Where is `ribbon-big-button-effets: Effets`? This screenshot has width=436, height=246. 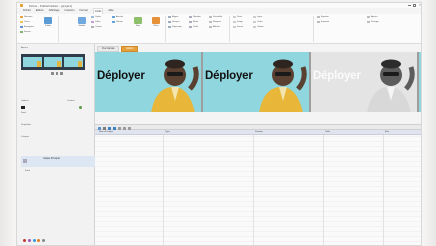
ribbon-big-button-effets: Effets is located at coordinates (156, 24).